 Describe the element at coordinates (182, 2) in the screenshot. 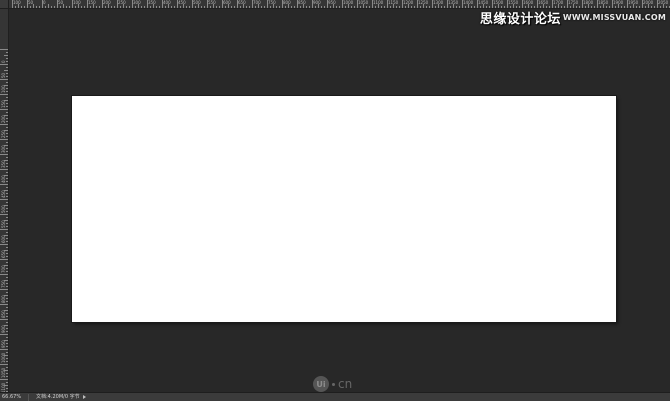

I see `ruler-tick-label: 450` at that location.